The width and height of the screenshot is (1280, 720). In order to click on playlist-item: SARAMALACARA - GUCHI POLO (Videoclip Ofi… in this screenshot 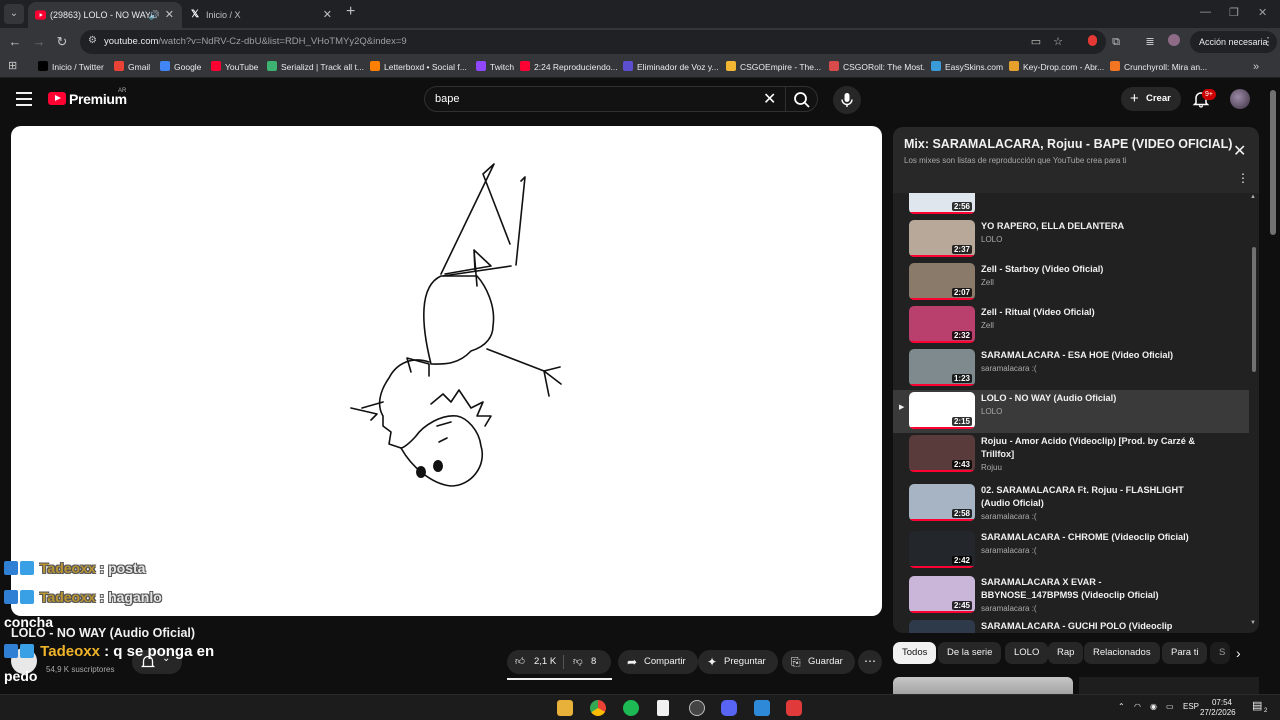, I will do `click(1071, 625)`.